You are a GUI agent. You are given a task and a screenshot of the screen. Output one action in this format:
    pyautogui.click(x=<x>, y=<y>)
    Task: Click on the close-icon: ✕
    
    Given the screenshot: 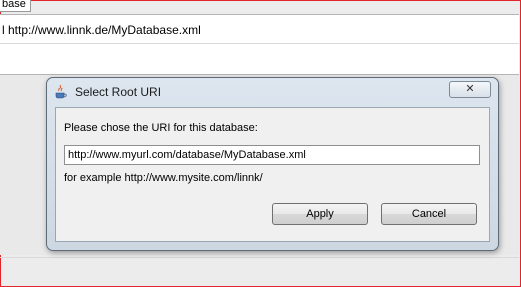 What is the action you would take?
    pyautogui.click(x=470, y=89)
    